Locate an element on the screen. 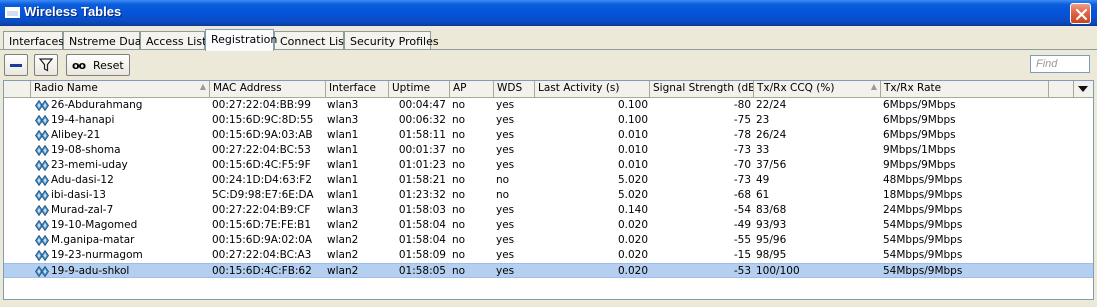  reset-label: Reset is located at coordinates (108, 65).